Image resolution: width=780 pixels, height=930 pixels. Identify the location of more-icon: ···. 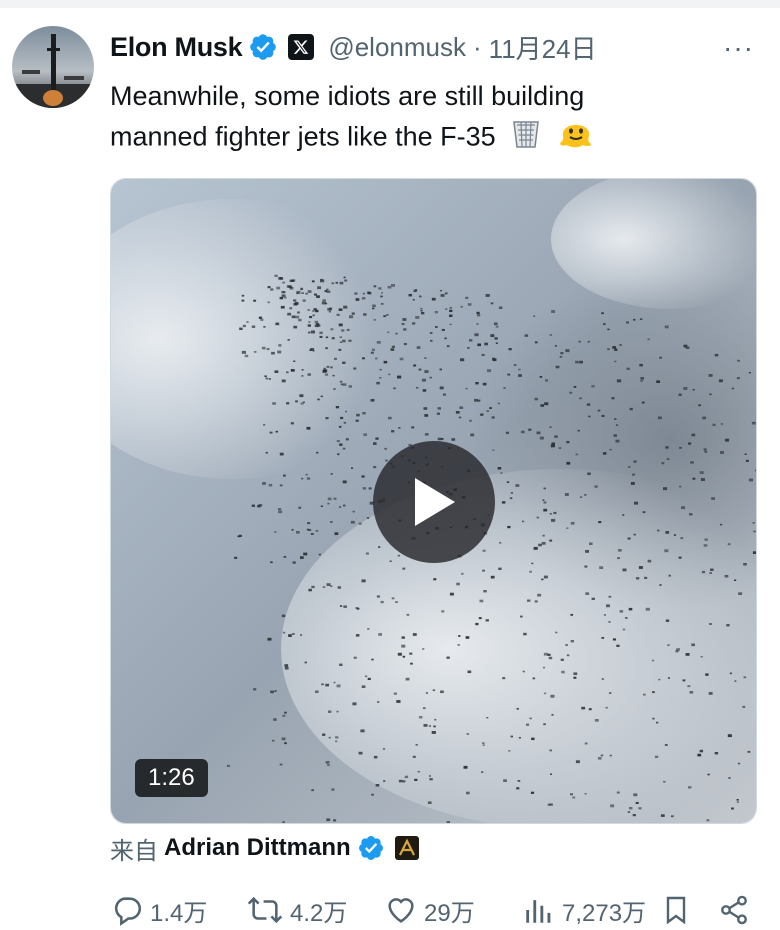
(738, 48).